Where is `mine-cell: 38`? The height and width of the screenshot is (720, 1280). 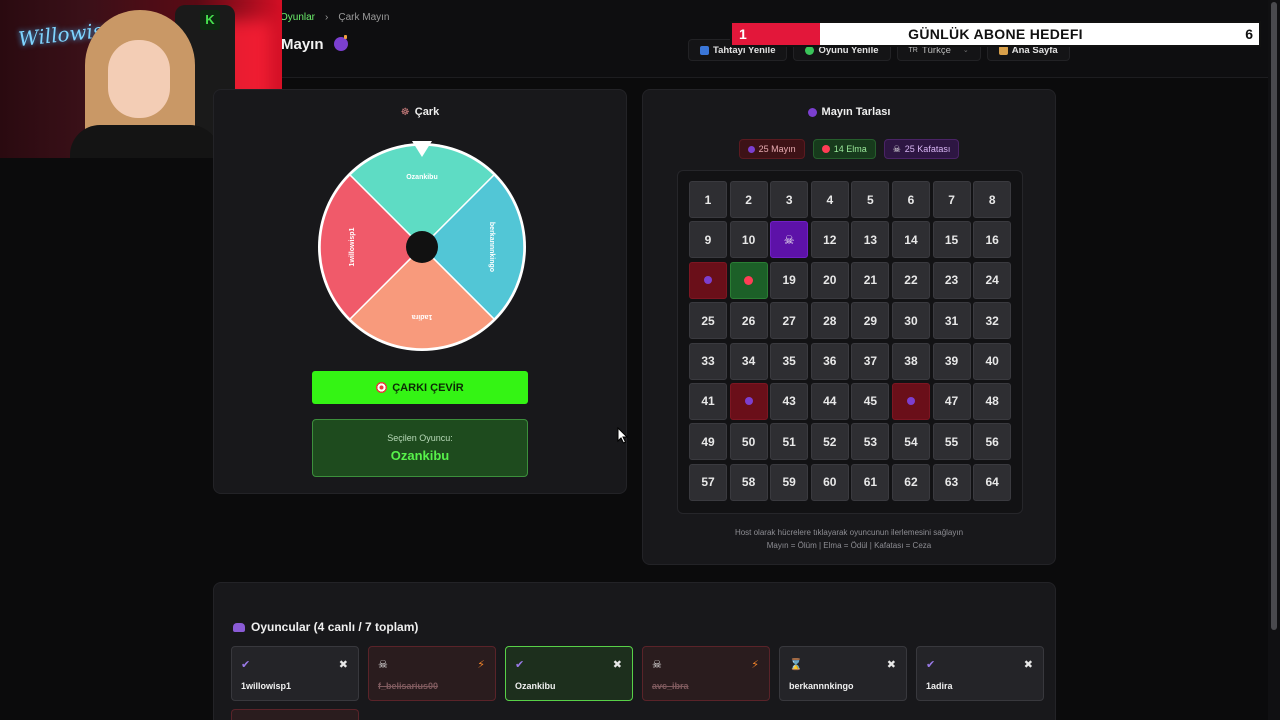 mine-cell: 38 is located at coordinates (910, 361).